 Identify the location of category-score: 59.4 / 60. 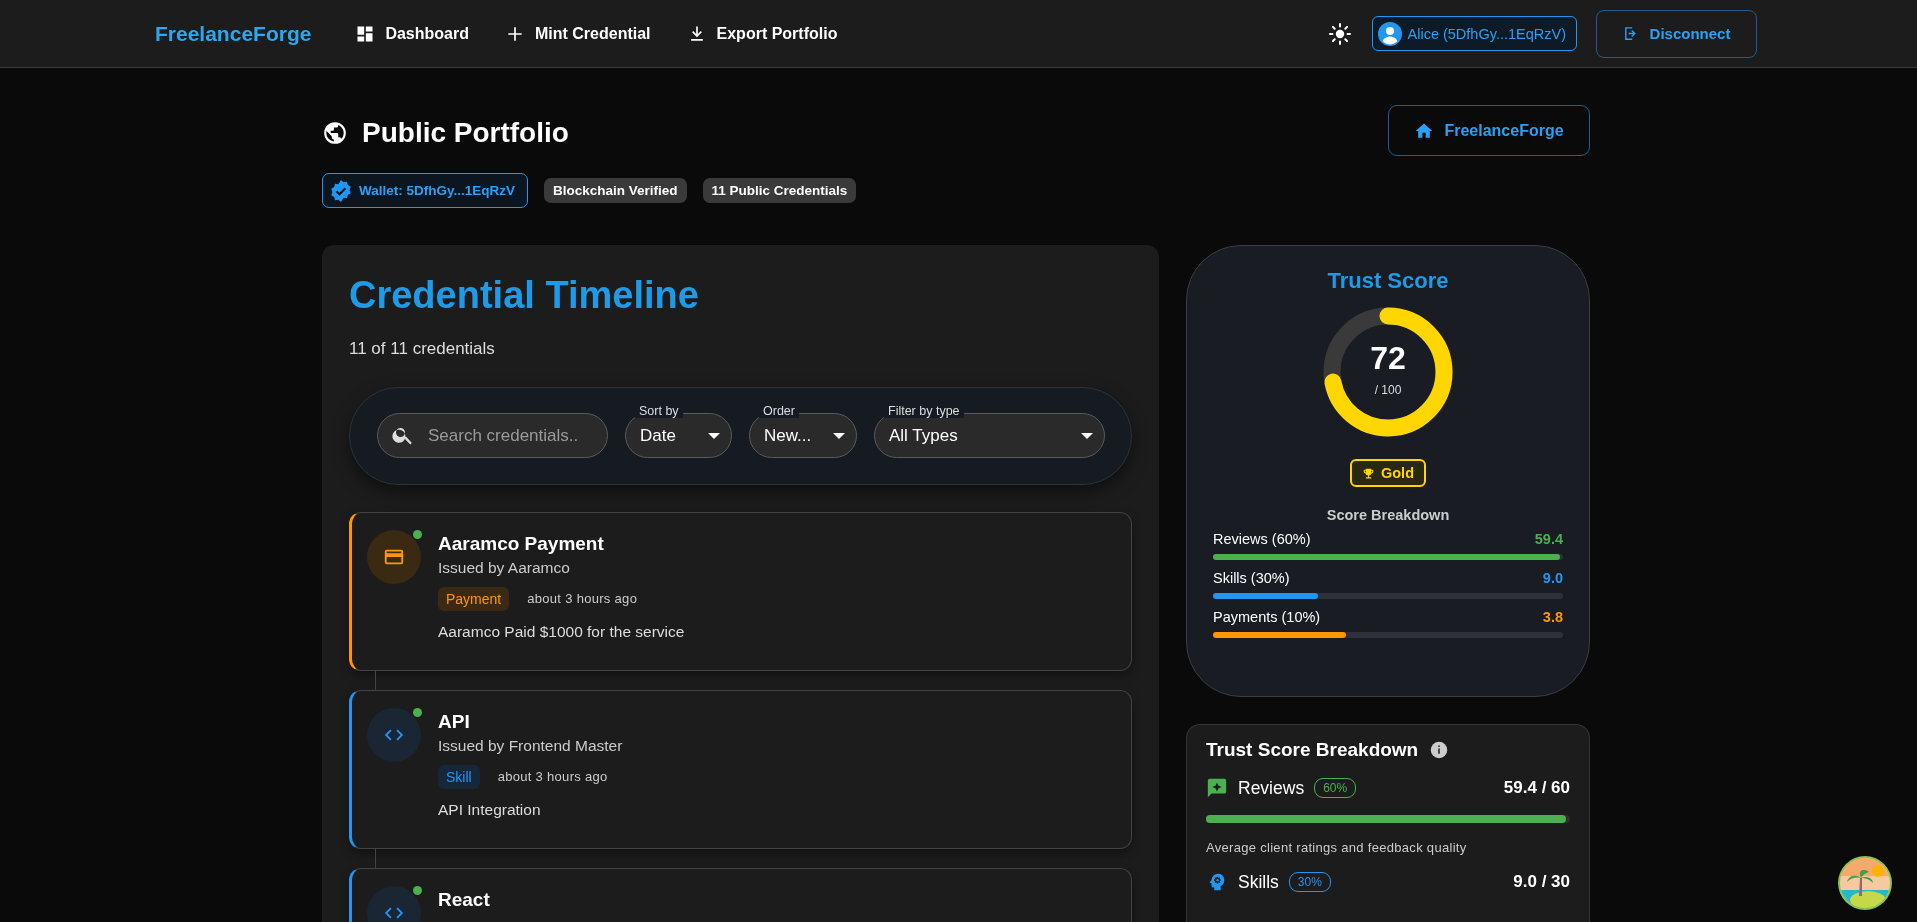
(1536, 788).